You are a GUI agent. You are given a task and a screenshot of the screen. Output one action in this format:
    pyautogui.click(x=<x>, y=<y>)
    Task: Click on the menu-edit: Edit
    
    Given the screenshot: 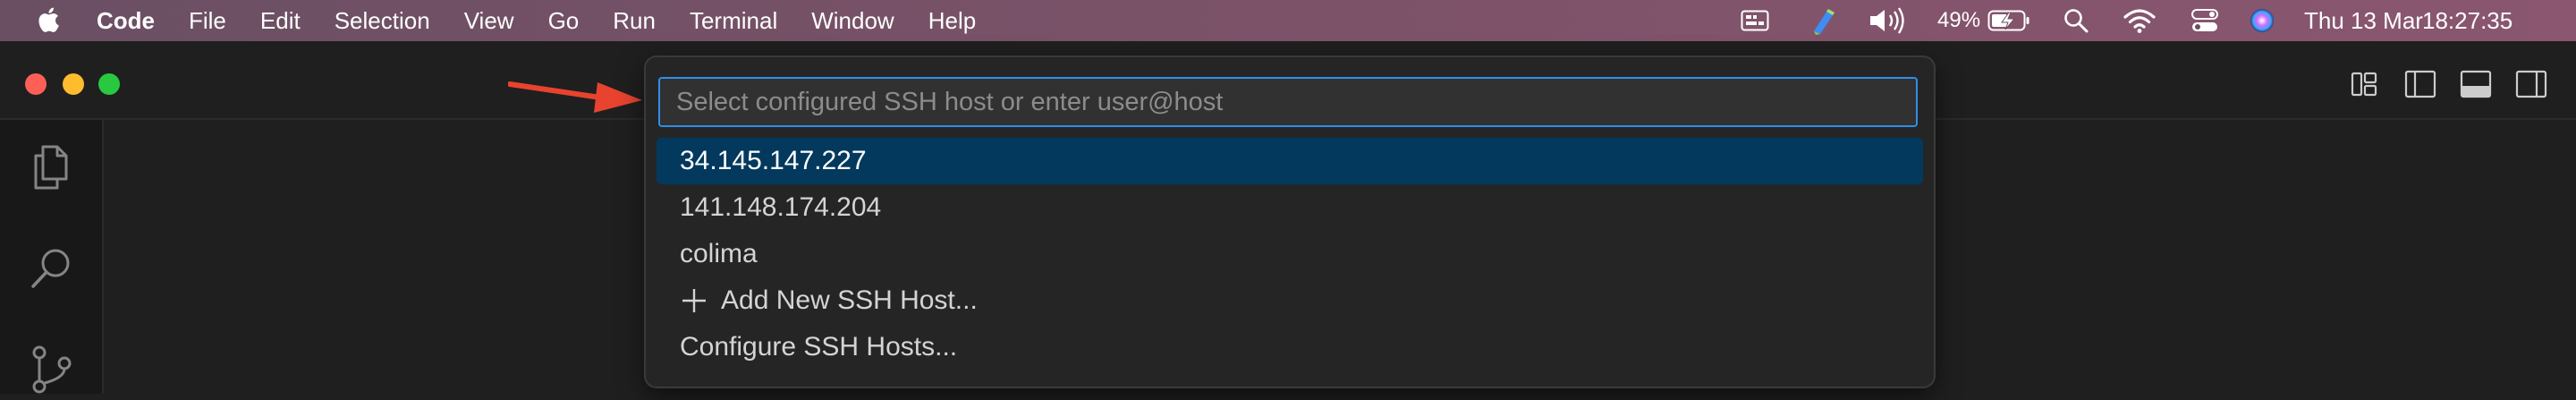 What is the action you would take?
    pyautogui.click(x=280, y=21)
    